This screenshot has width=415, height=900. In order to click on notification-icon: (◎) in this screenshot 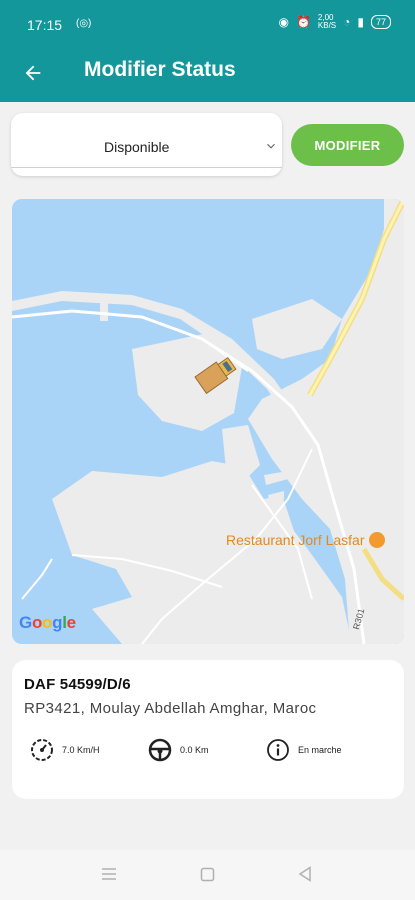, I will do `click(84, 23)`.